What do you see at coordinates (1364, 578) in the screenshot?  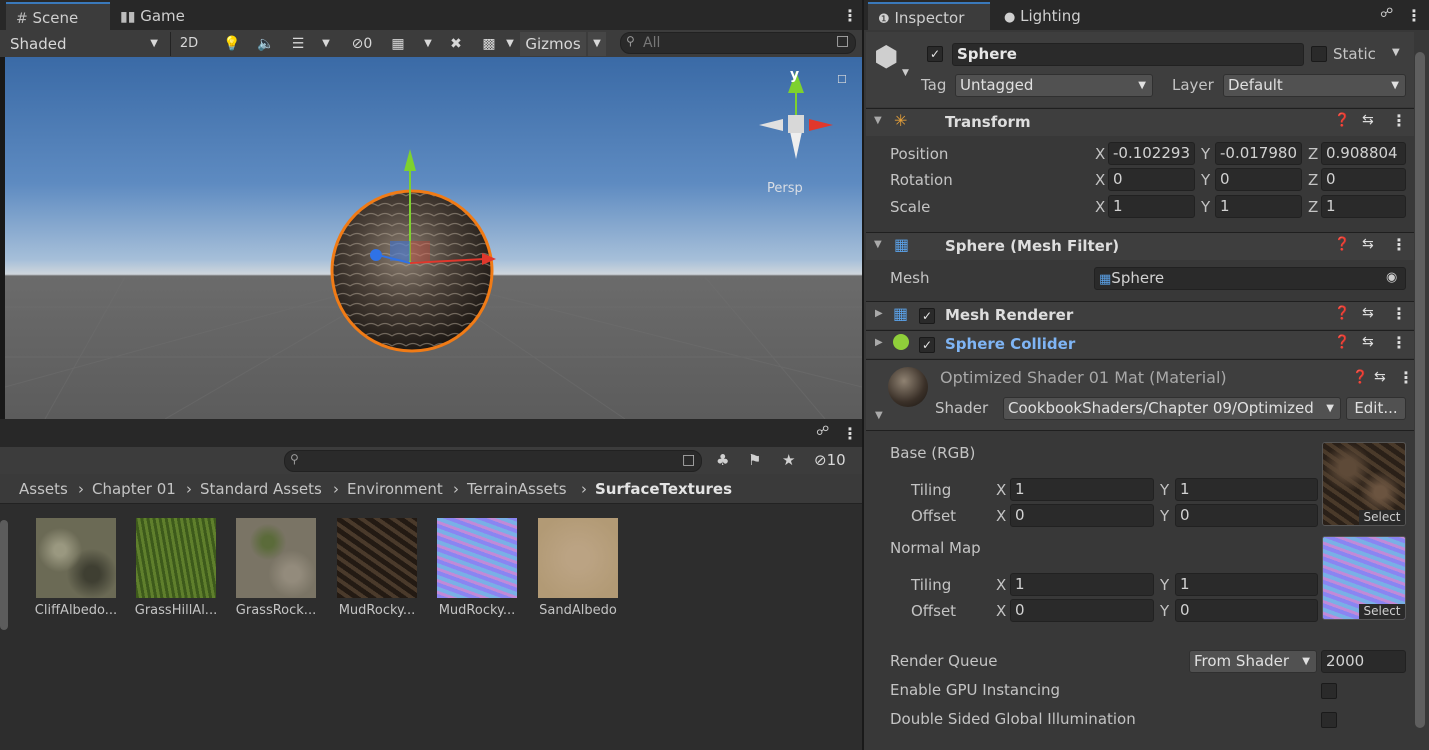 I see `normal-texture-slot: Select` at bounding box center [1364, 578].